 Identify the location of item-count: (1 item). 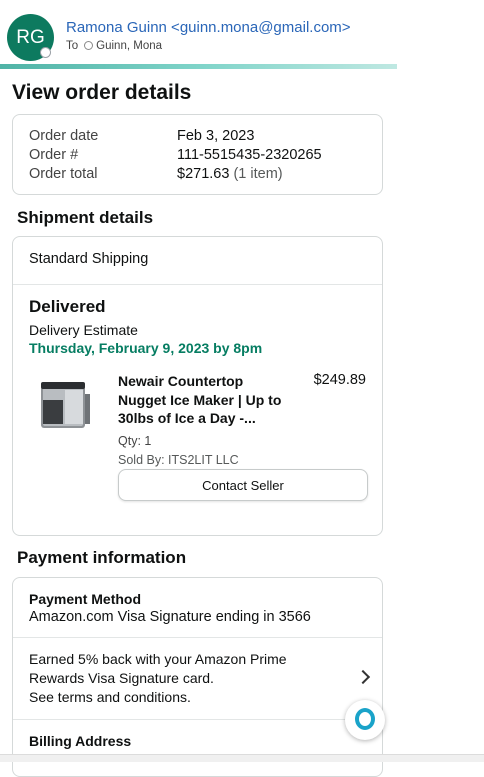
(258, 174).